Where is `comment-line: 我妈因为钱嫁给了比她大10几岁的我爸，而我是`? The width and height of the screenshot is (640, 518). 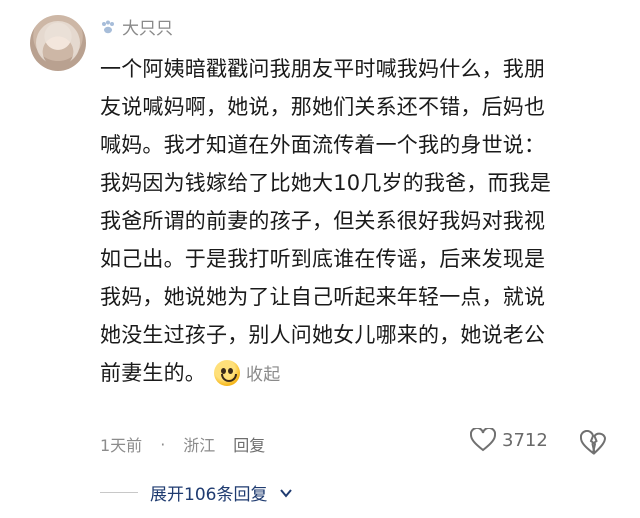
comment-line: 我妈因为钱嫁给了比她大10几岁的我爸，而我是 is located at coordinates (326, 183).